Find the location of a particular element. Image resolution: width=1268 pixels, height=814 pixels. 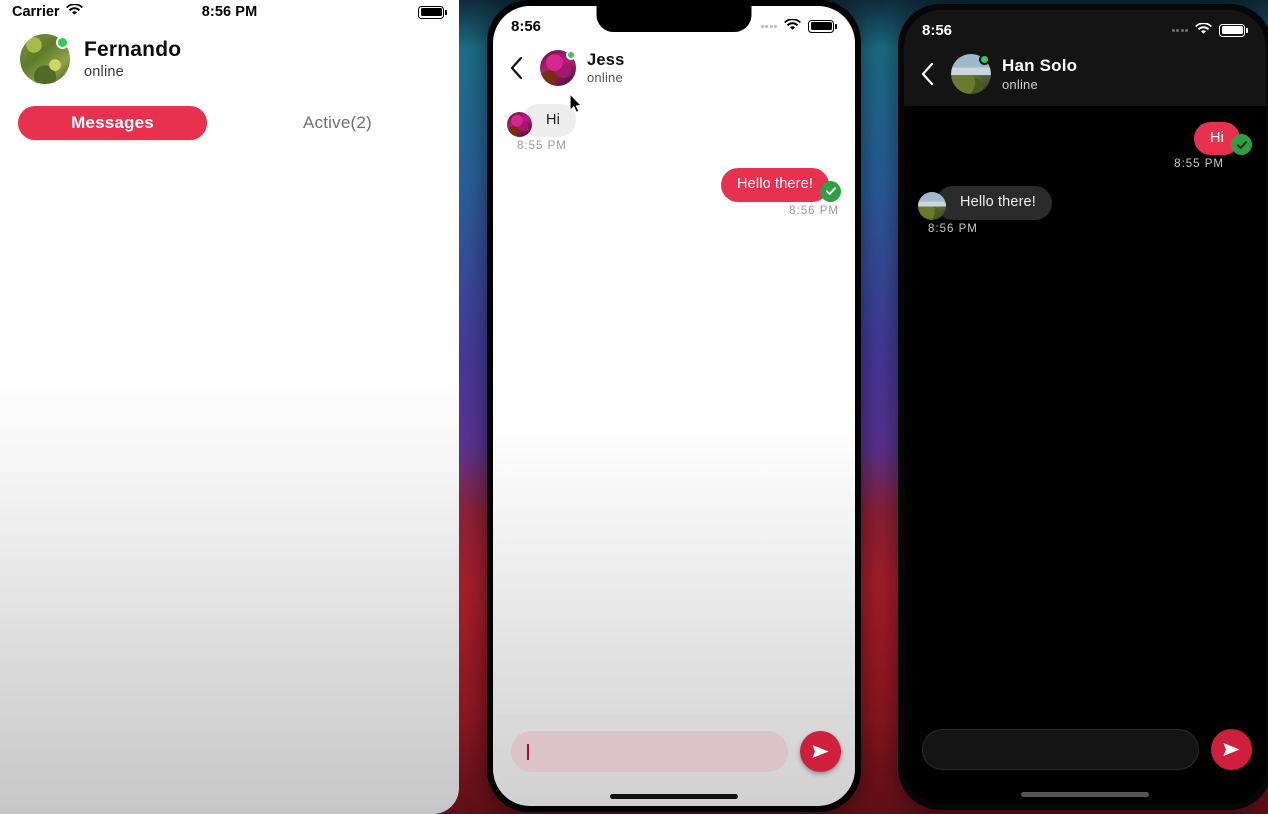

tab-messages: Messages is located at coordinates (112, 123).